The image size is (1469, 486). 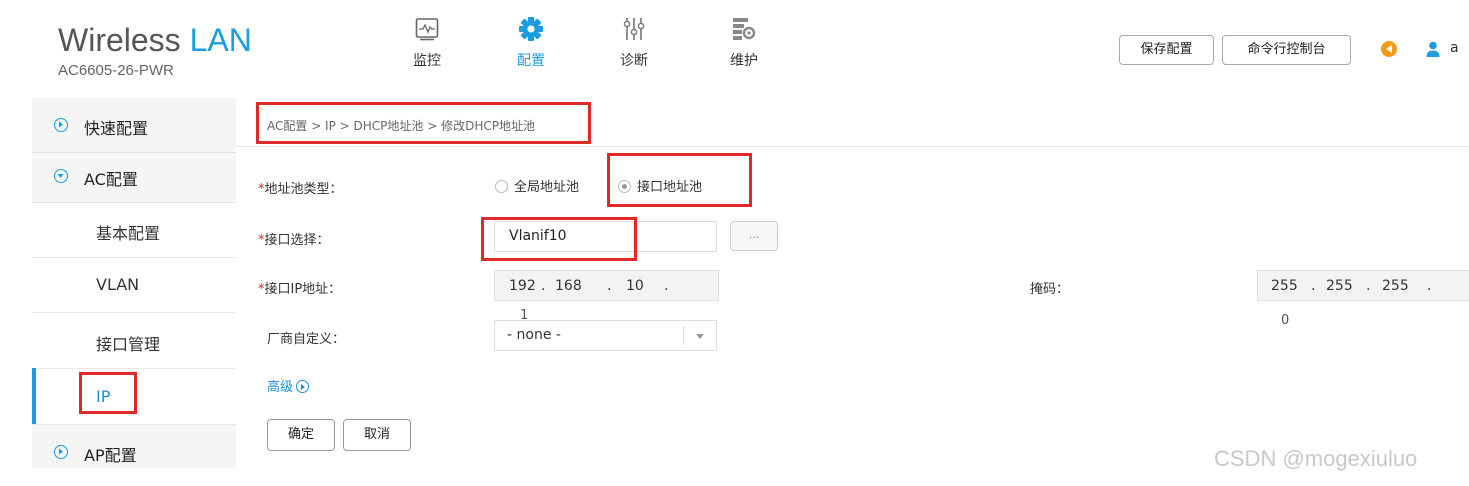 I want to click on brand-title: Wireless LAN, so click(x=155, y=40).